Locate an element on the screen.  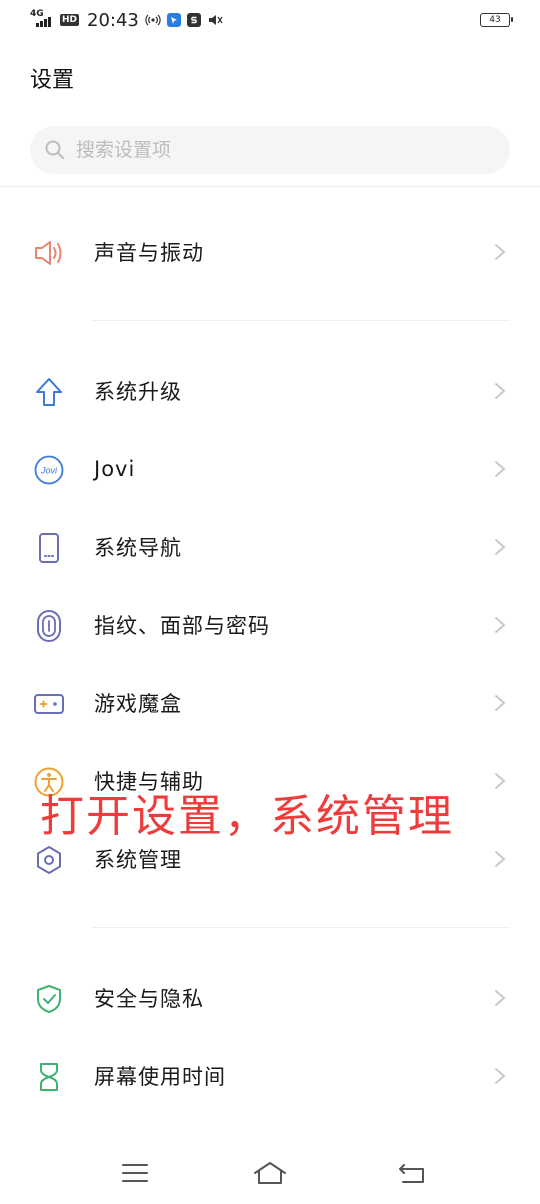
settings-item-fingerprint: 指纹、面部与密码 is located at coordinates (270, 625).